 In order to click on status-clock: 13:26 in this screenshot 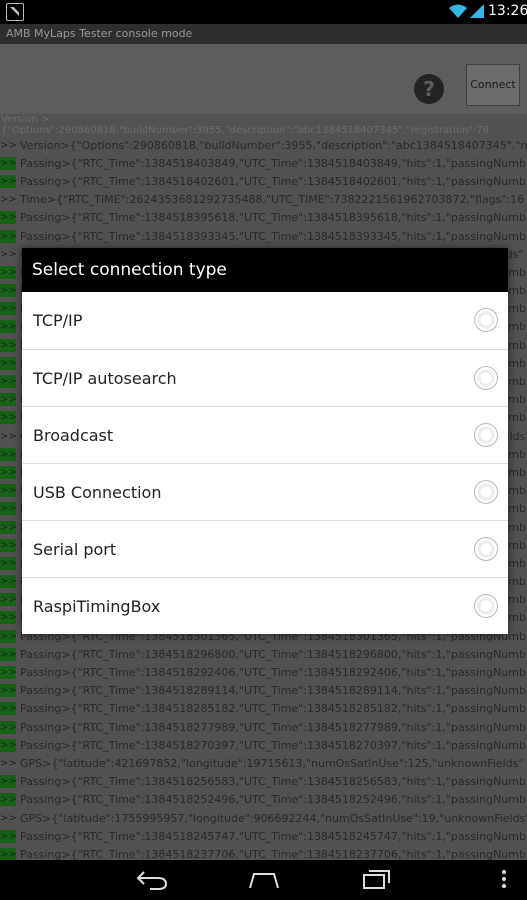, I will do `click(507, 11)`.